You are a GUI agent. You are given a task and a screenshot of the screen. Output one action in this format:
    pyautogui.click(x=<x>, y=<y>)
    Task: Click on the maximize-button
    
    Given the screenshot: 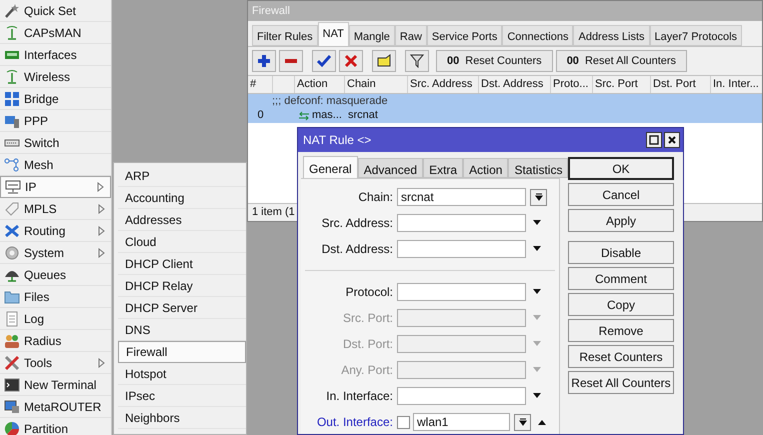 What is the action you would take?
    pyautogui.click(x=654, y=140)
    